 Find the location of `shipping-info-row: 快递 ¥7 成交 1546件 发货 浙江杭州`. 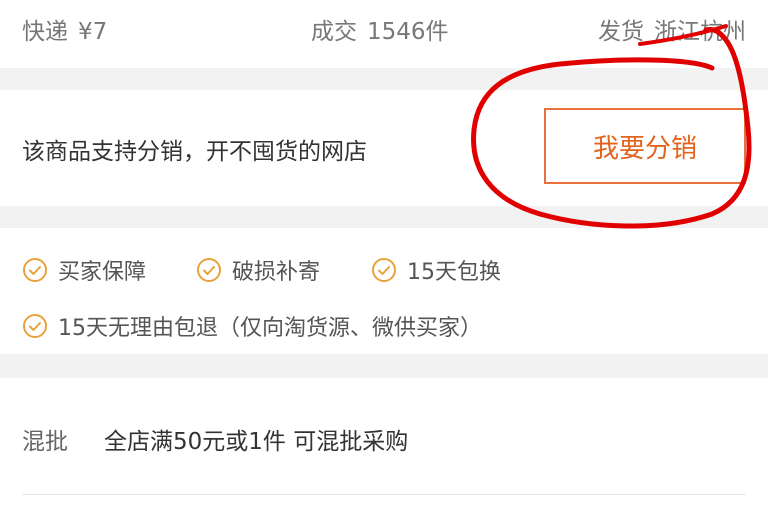

shipping-info-row: 快递 ¥7 成交 1546件 发货 浙江杭州 is located at coordinates (384, 34).